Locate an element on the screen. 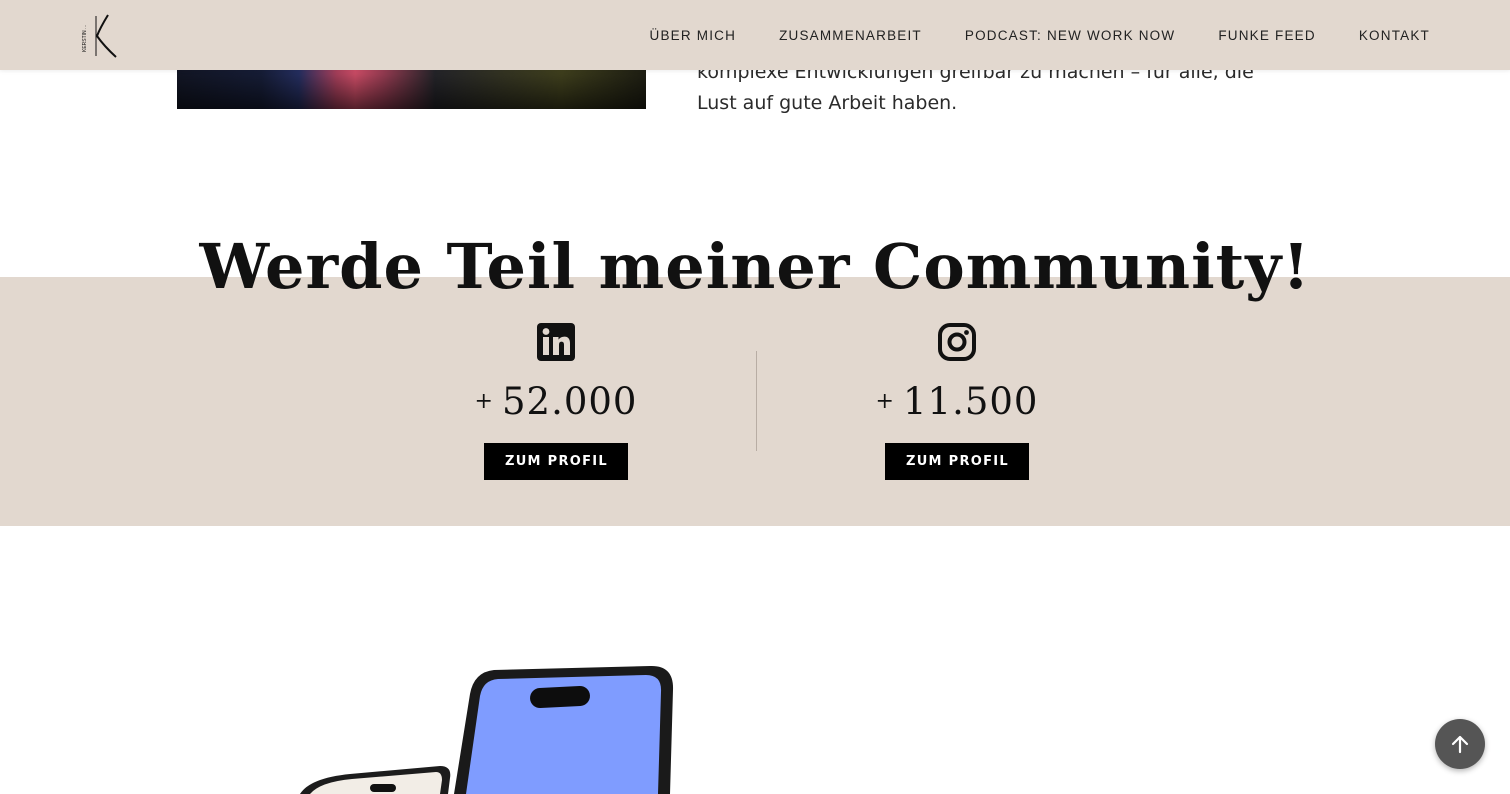 This screenshot has width=1510, height=794. phones-illustration is located at coordinates (487, 729).